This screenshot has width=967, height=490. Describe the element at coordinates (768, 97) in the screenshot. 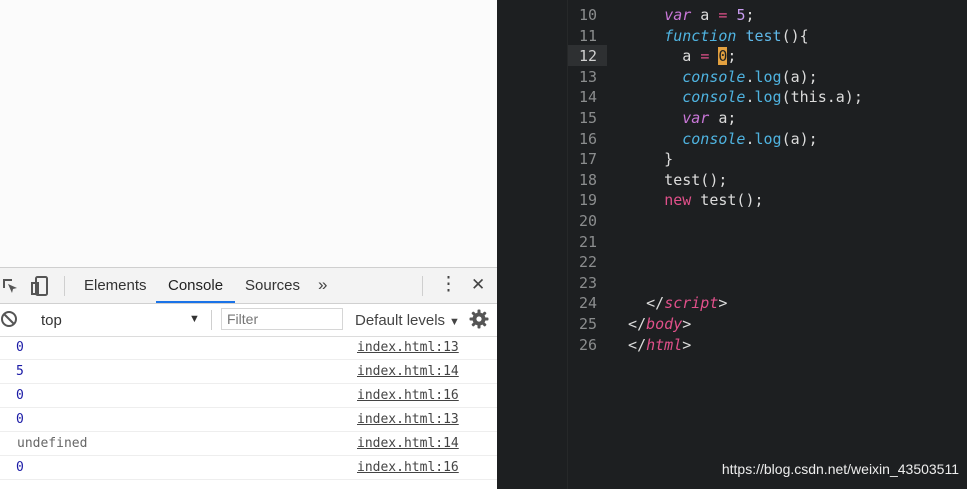

I see `code-token: log` at that location.